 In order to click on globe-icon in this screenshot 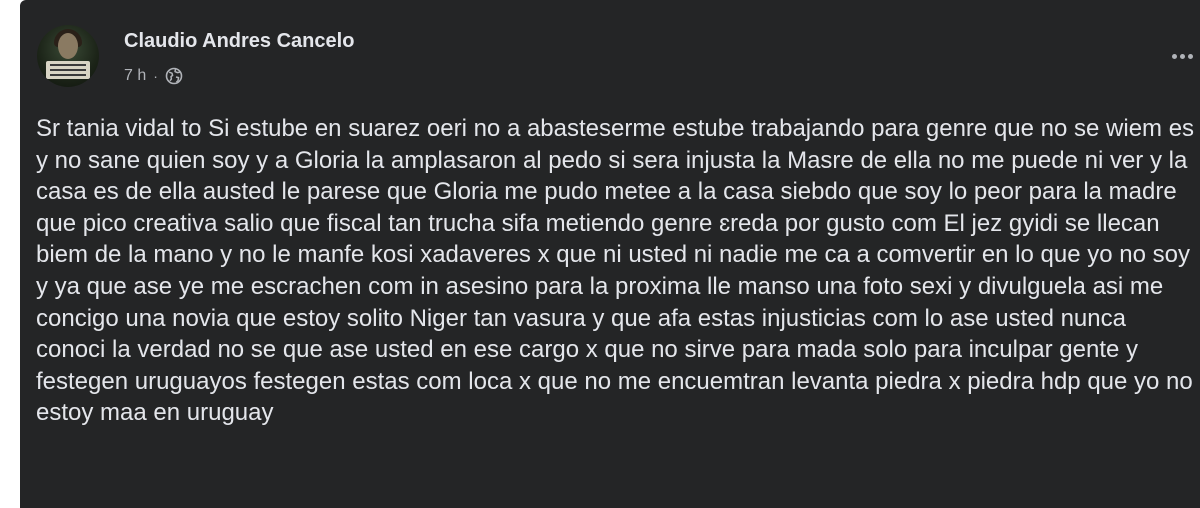, I will do `click(174, 76)`.